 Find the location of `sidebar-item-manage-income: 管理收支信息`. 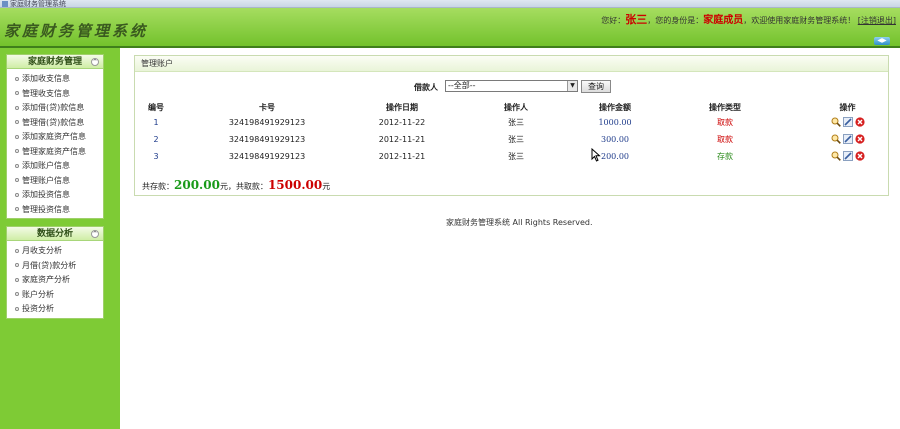

sidebar-item-manage-income: 管理收支信息 is located at coordinates (55, 94).